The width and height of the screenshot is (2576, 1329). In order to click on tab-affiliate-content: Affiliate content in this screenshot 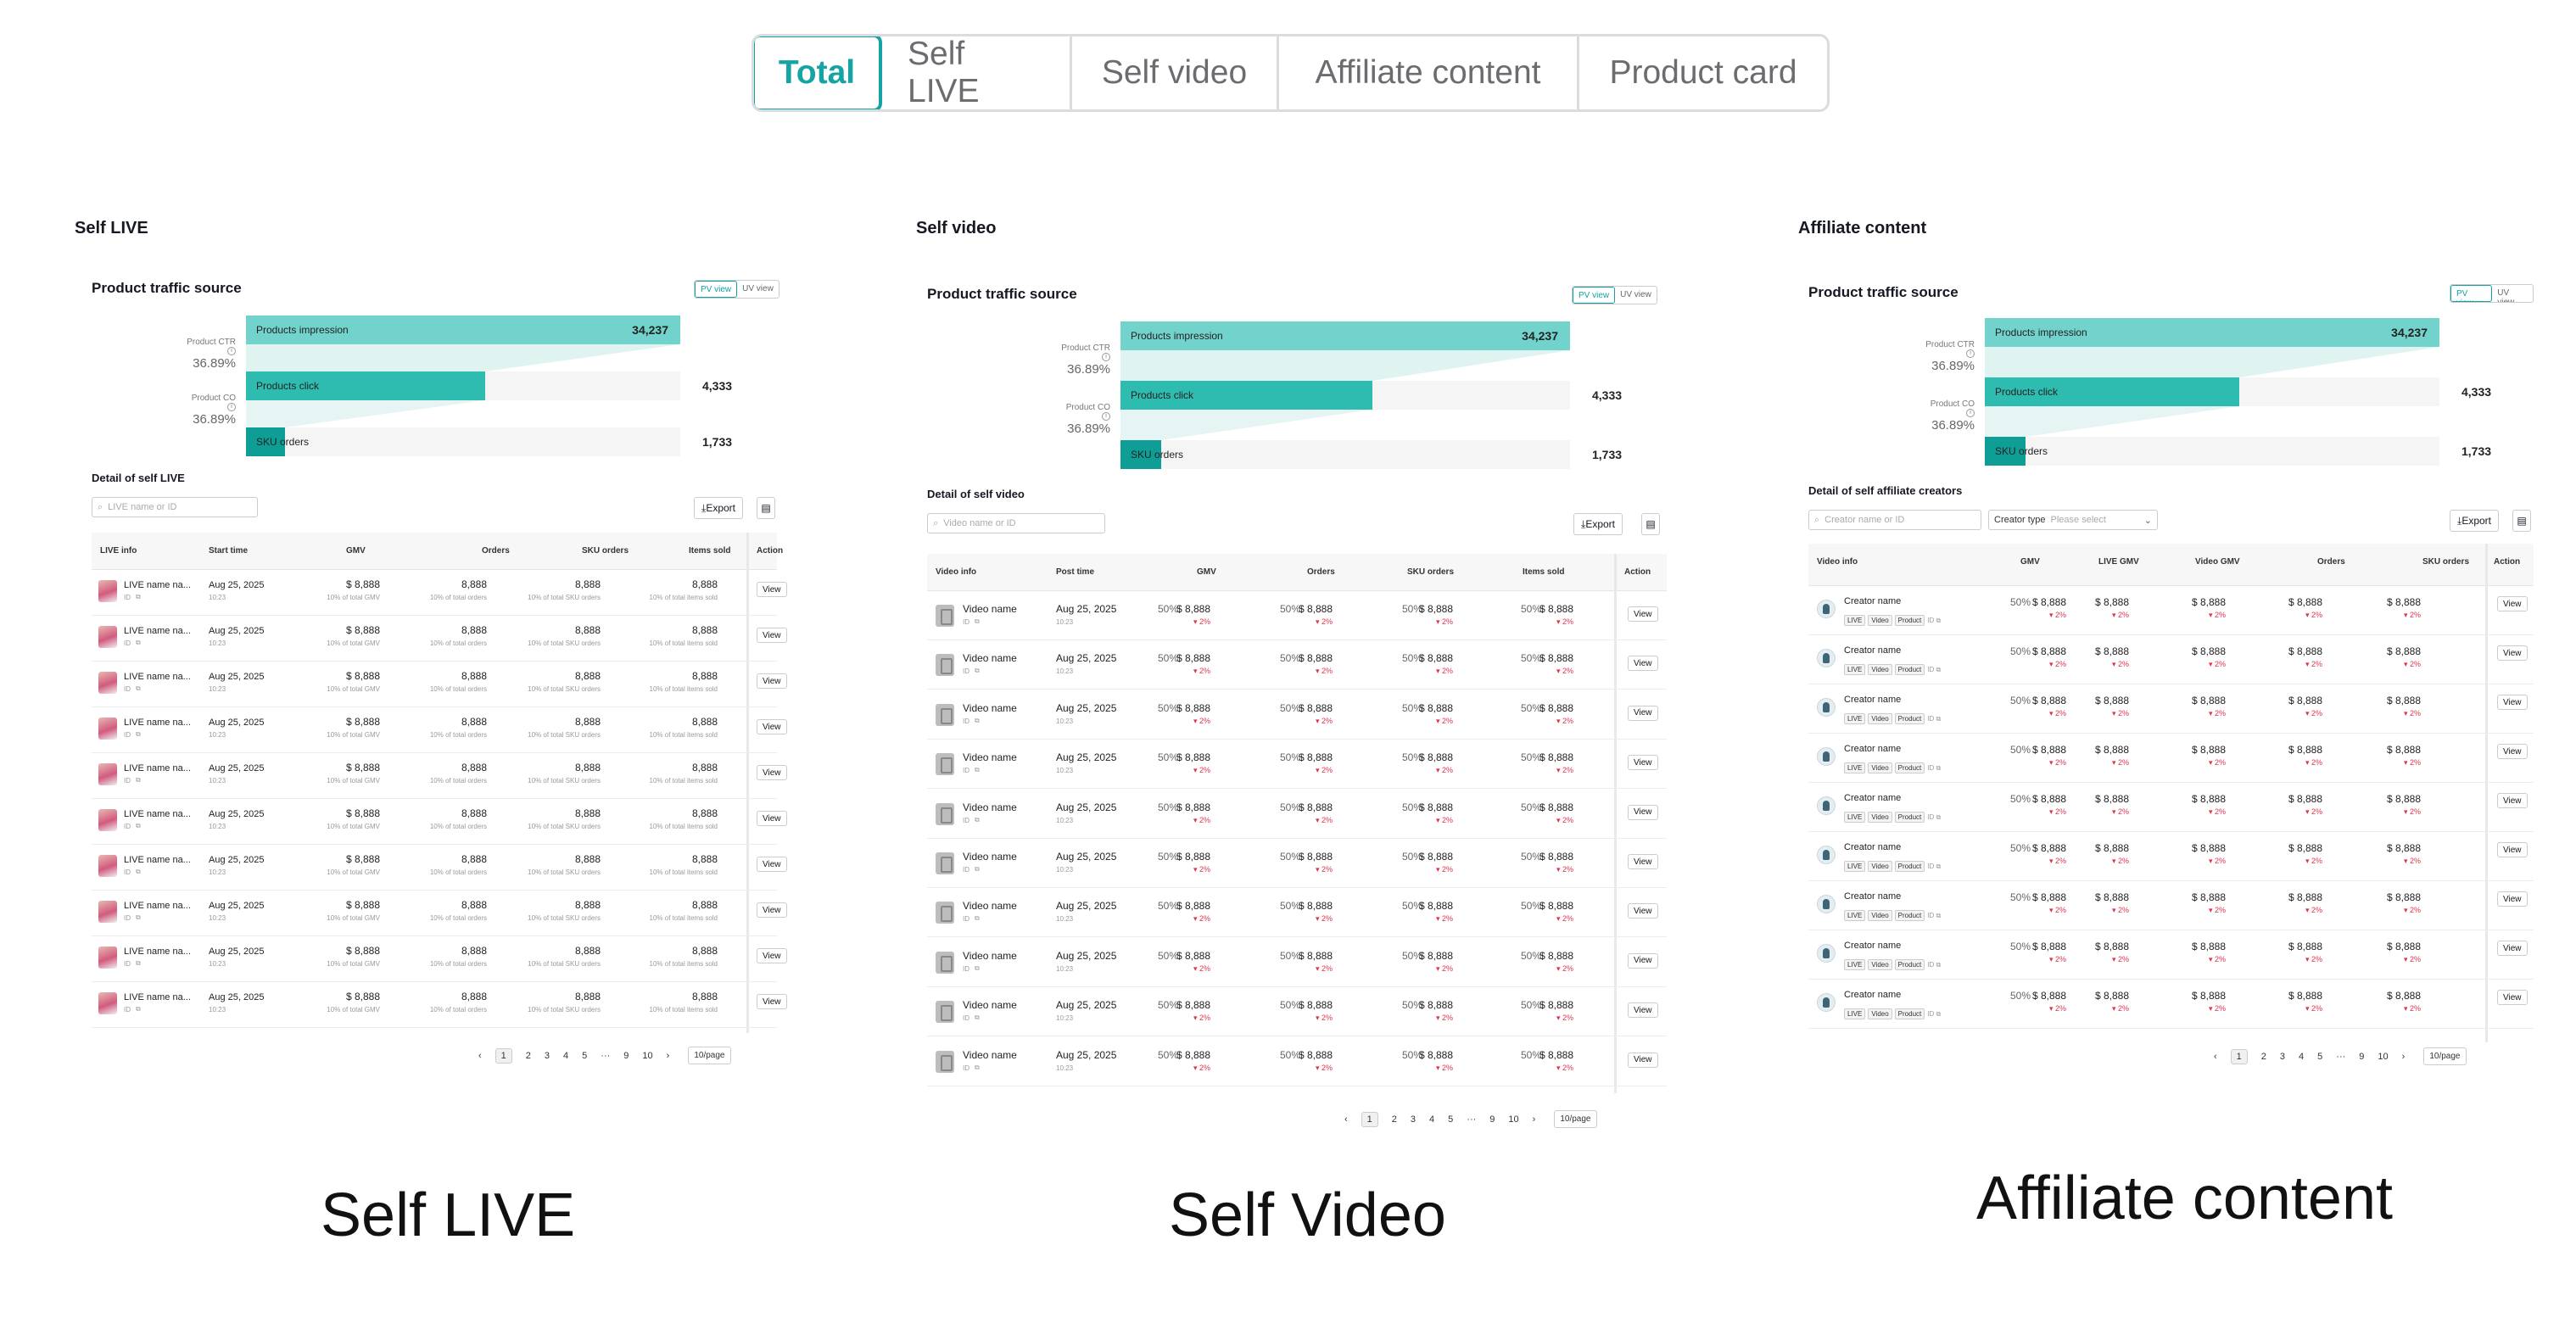, I will do `click(1429, 73)`.